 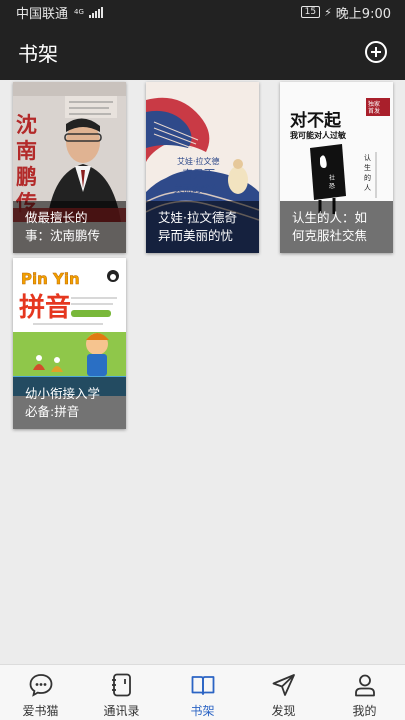 I want to click on book-title: 幼小衔接入学 必备:拼音, so click(x=69, y=403).